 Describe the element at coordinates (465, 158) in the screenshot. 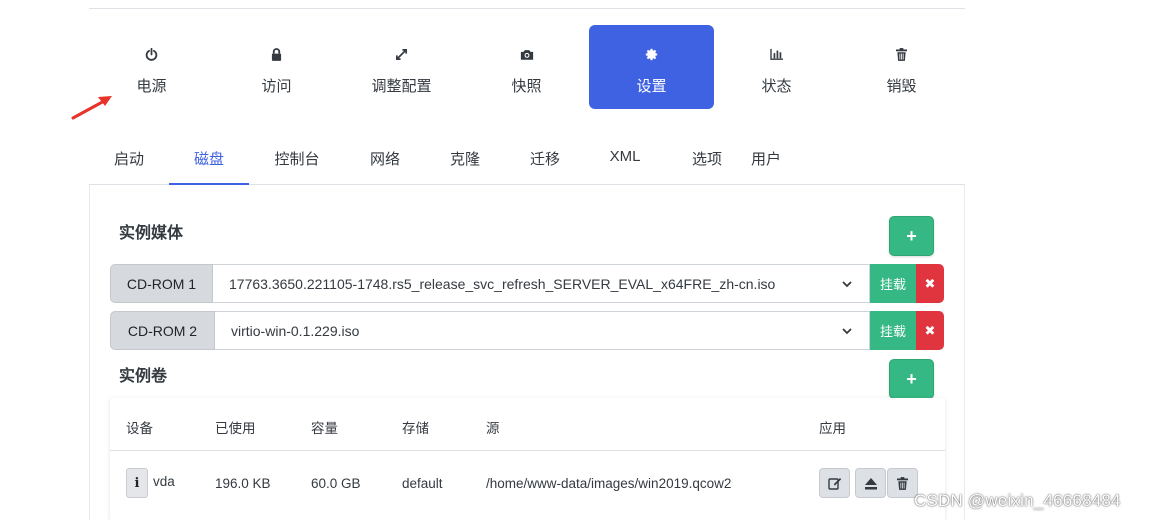

I see `tab-clone: 克隆` at that location.